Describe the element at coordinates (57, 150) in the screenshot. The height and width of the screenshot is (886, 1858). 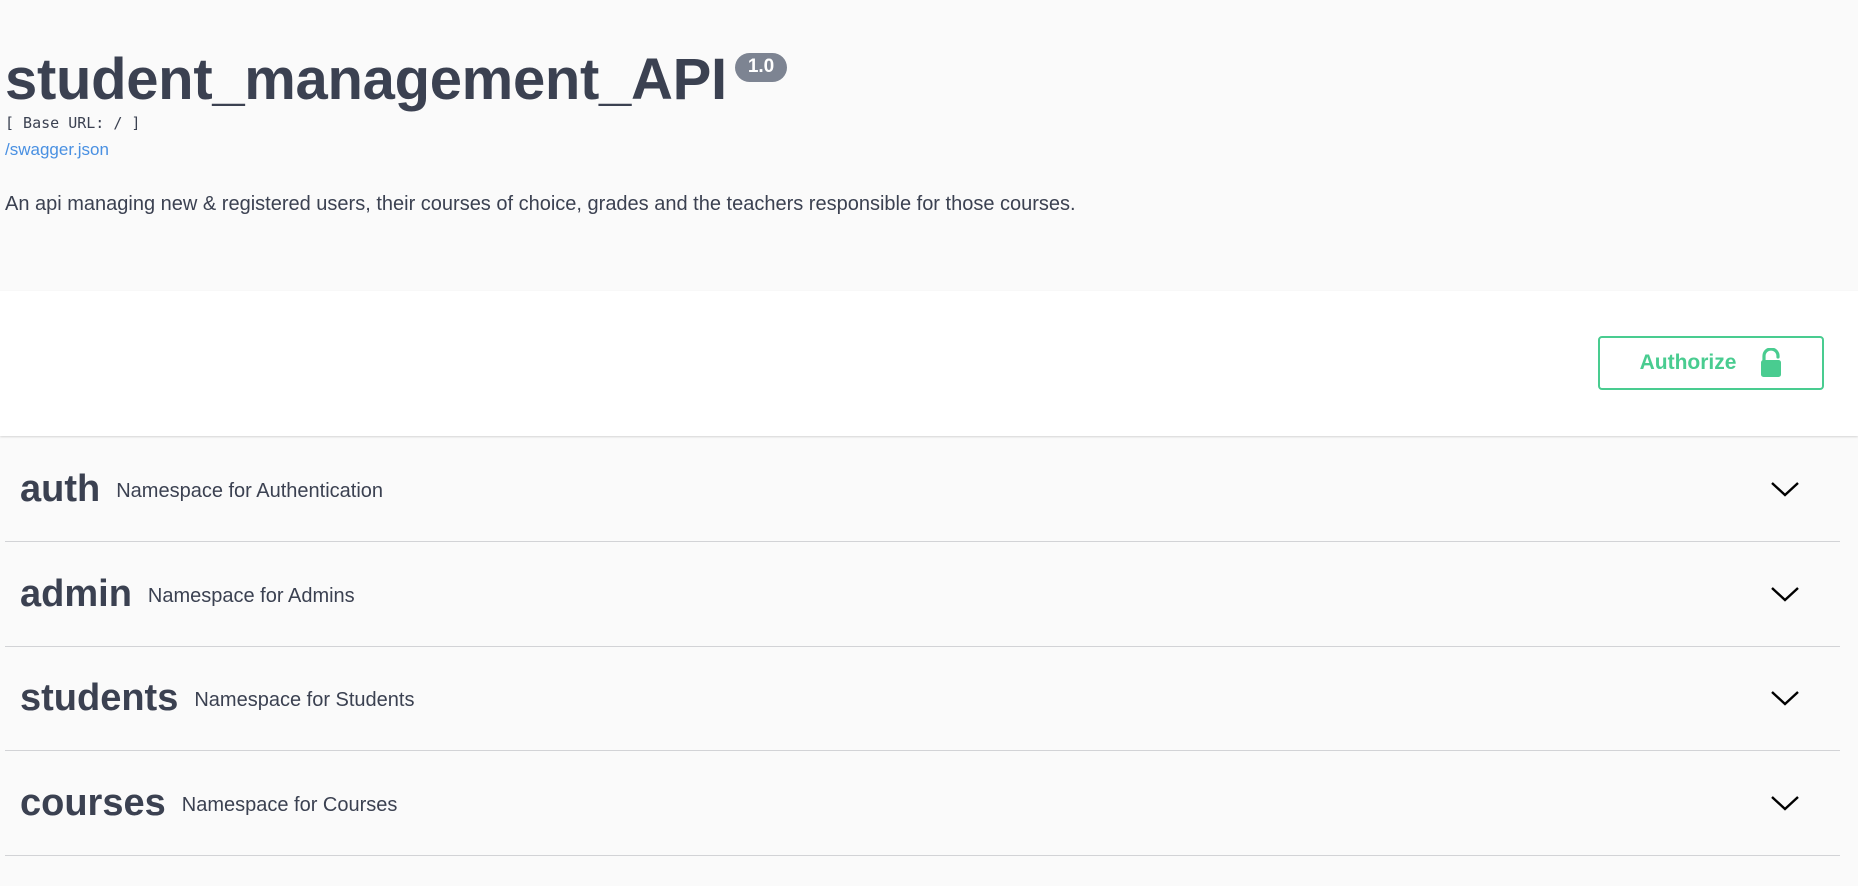
I see `swagger-json-link: /swagger.json` at that location.